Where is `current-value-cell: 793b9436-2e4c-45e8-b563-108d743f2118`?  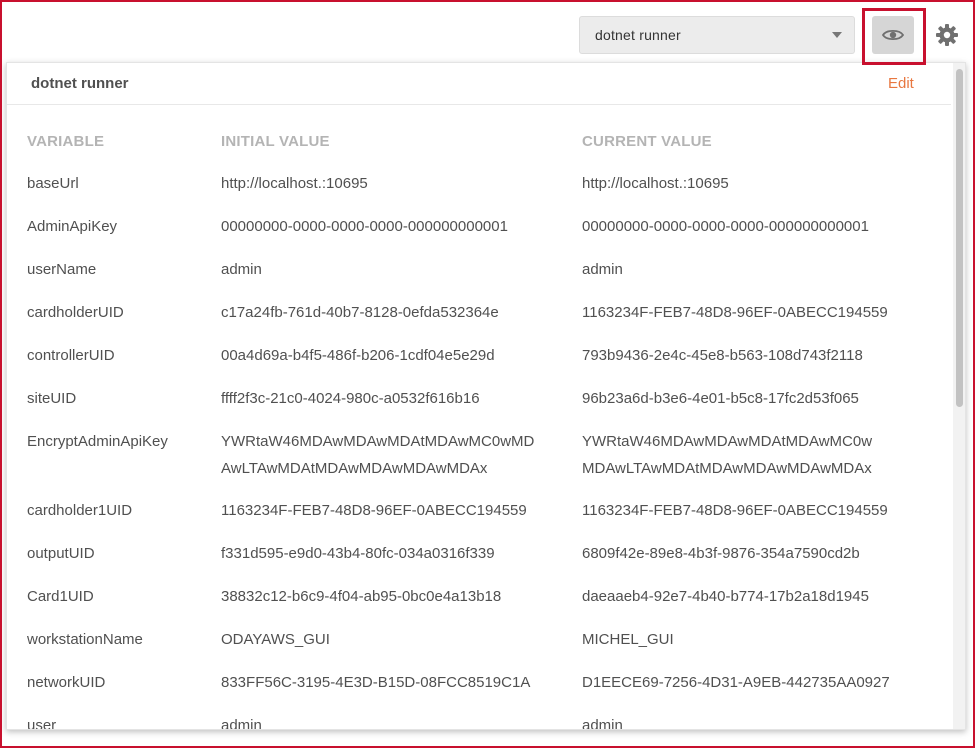 current-value-cell: 793b9436-2e4c-45e8-b563-108d743f2118 is located at coordinates (722, 355).